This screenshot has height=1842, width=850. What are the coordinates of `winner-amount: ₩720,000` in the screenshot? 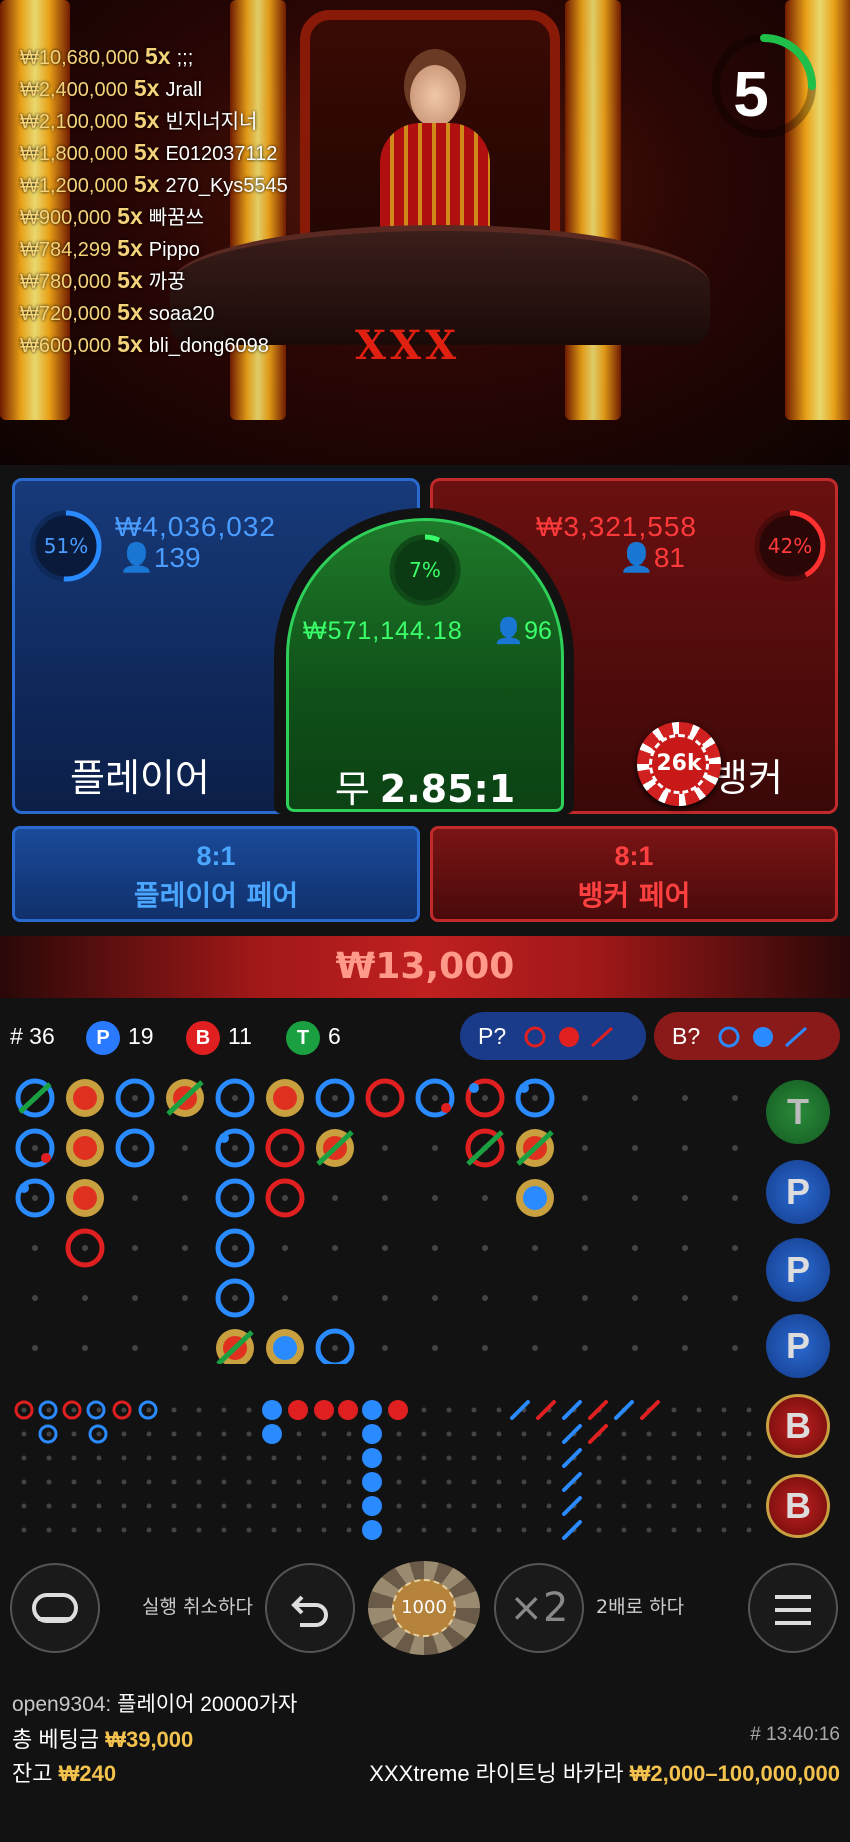 It's located at (66, 314).